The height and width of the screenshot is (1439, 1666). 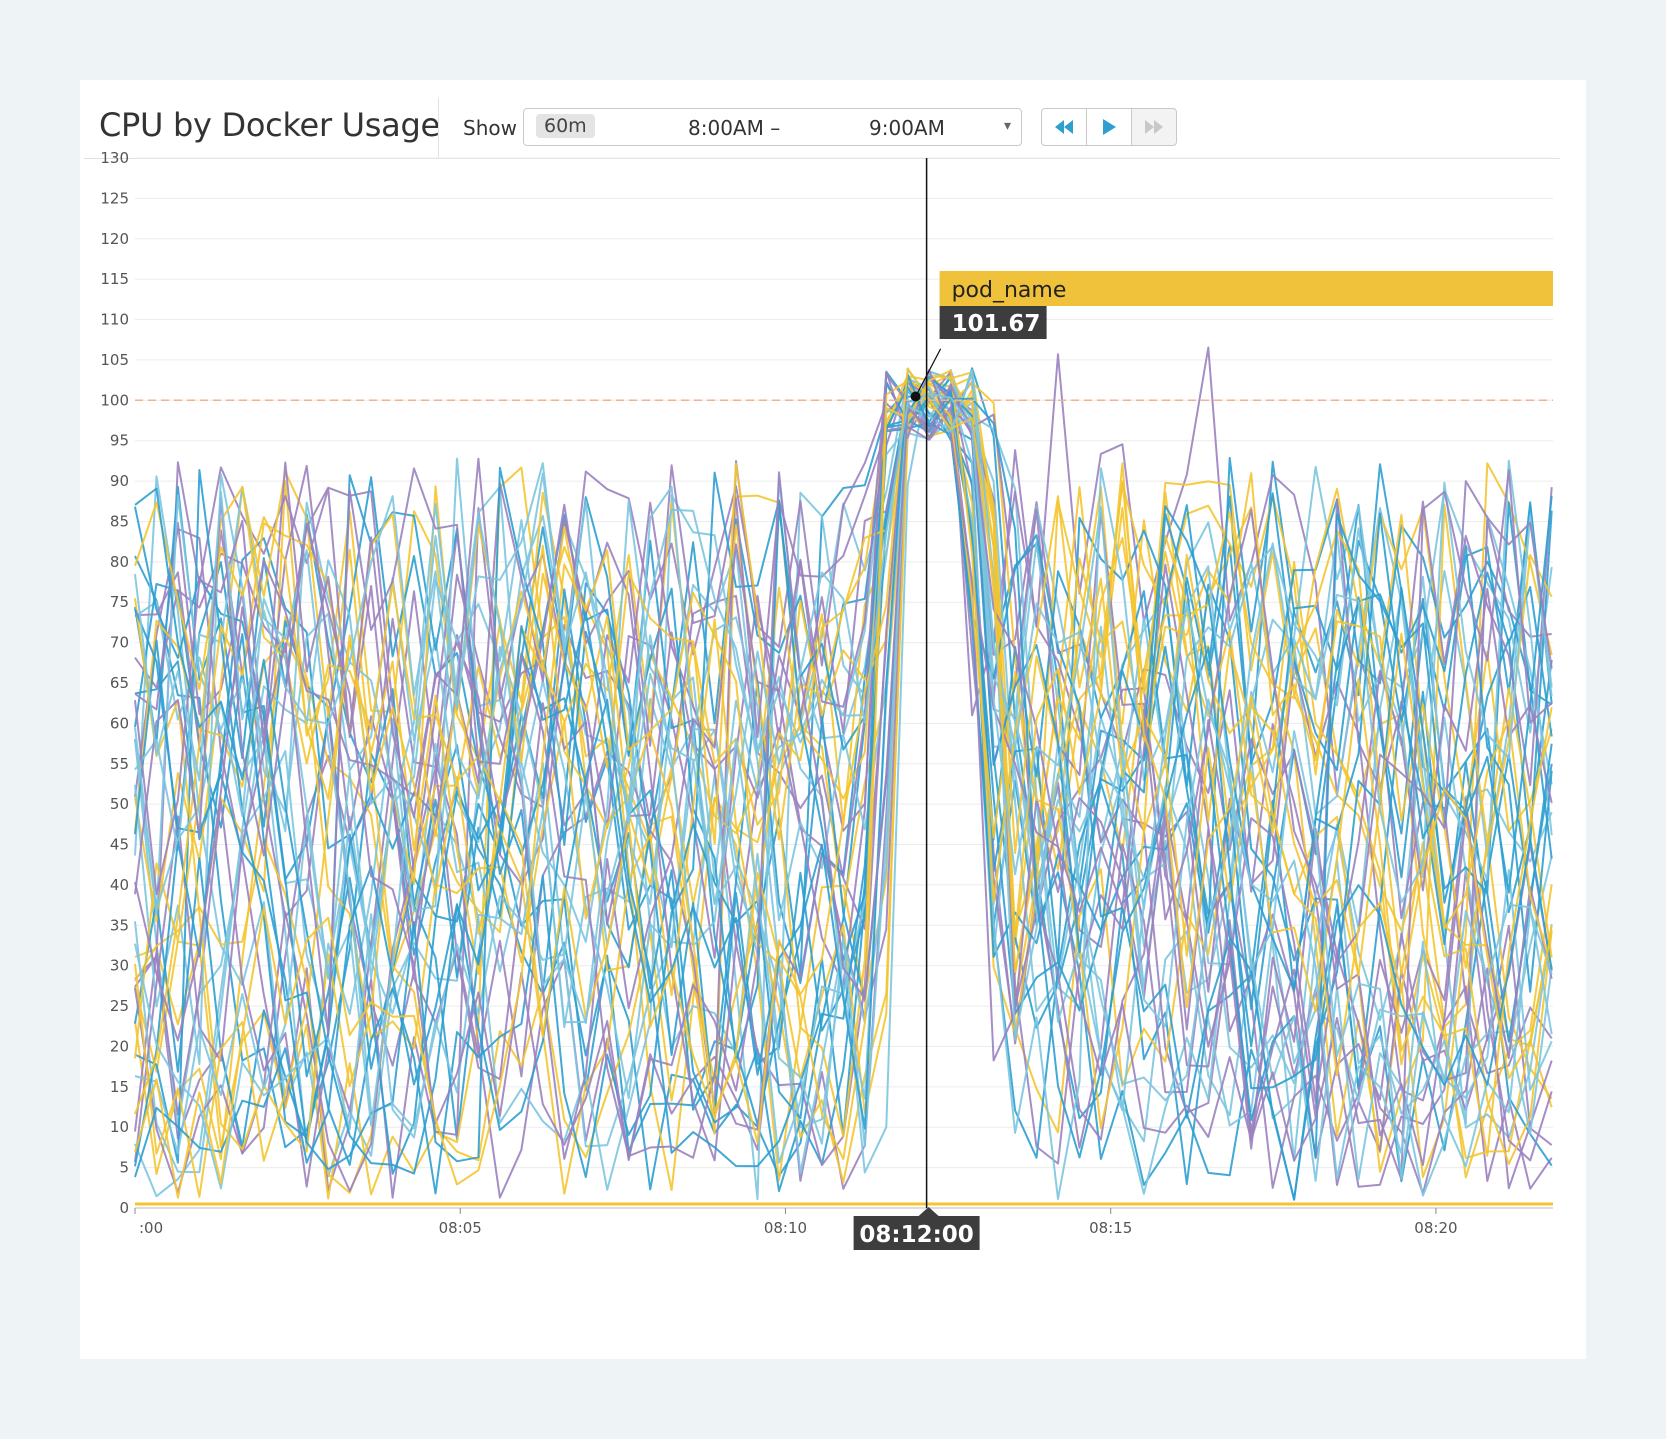 I want to click on y-tick-label: 20, so click(x=119, y=1046).